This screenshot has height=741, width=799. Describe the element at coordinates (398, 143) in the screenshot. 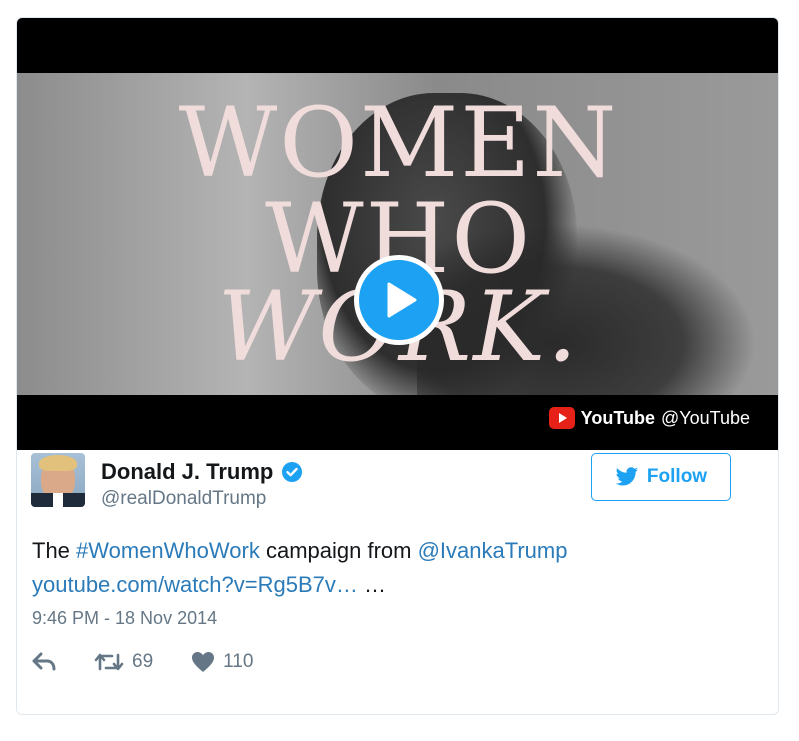

I see `video-title-line-1: WOMEN` at that location.